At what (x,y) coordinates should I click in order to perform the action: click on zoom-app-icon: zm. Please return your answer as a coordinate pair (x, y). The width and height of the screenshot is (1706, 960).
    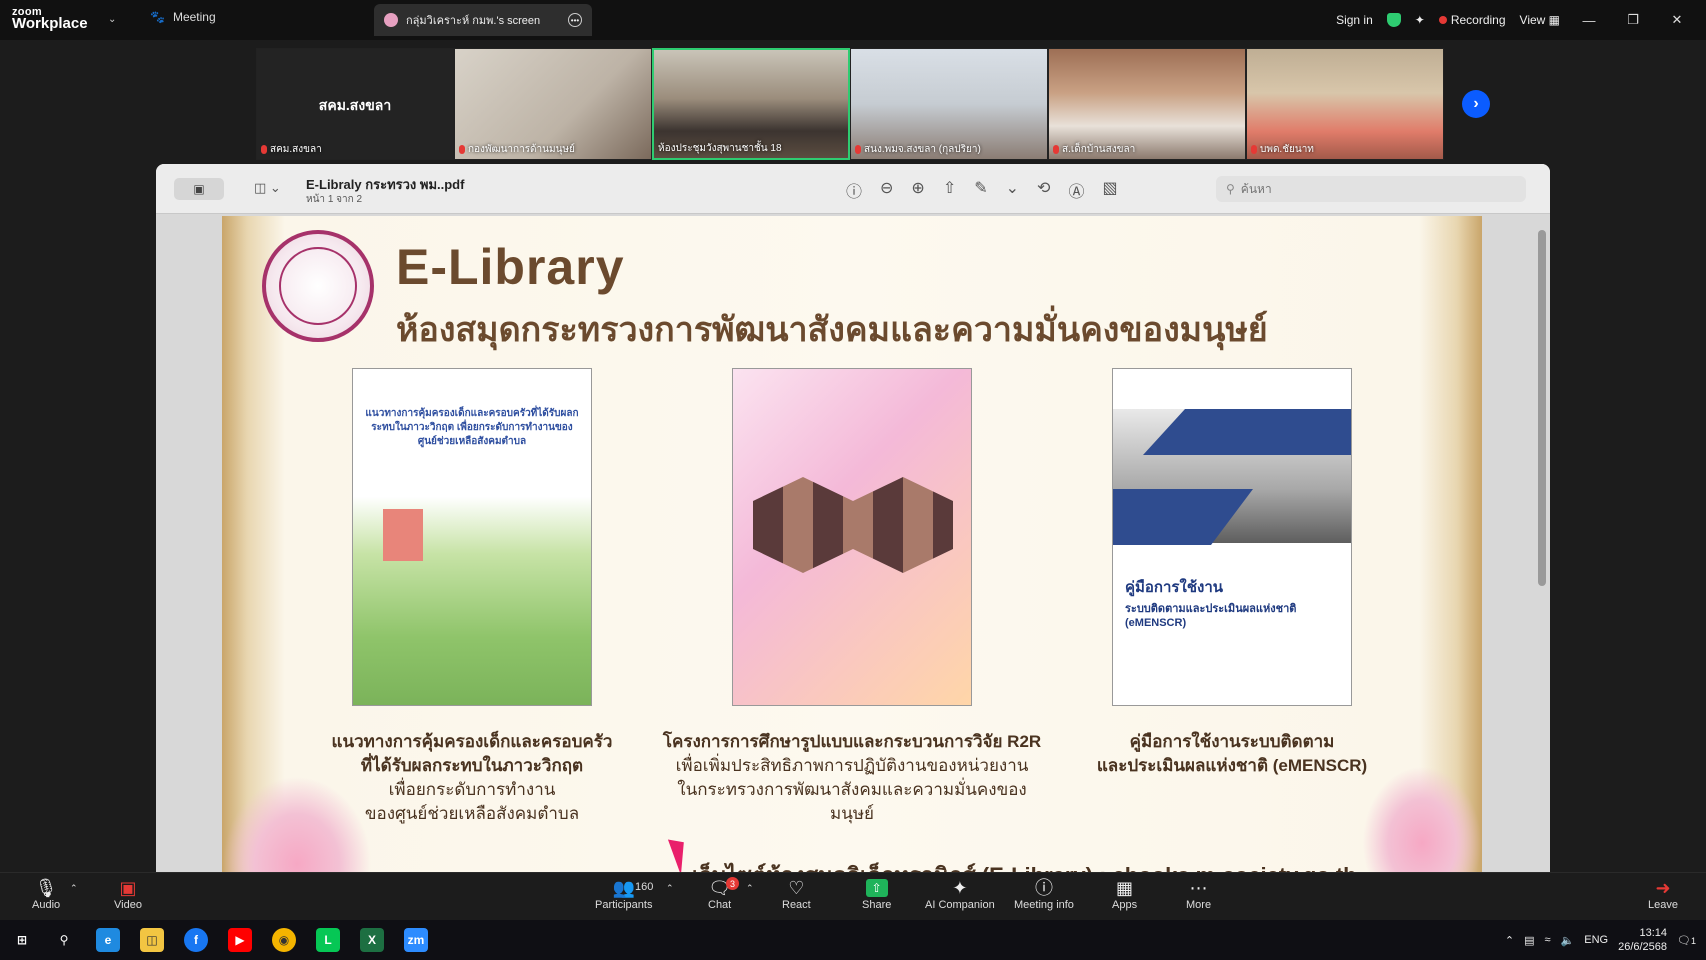
    Looking at the image, I should click on (416, 940).